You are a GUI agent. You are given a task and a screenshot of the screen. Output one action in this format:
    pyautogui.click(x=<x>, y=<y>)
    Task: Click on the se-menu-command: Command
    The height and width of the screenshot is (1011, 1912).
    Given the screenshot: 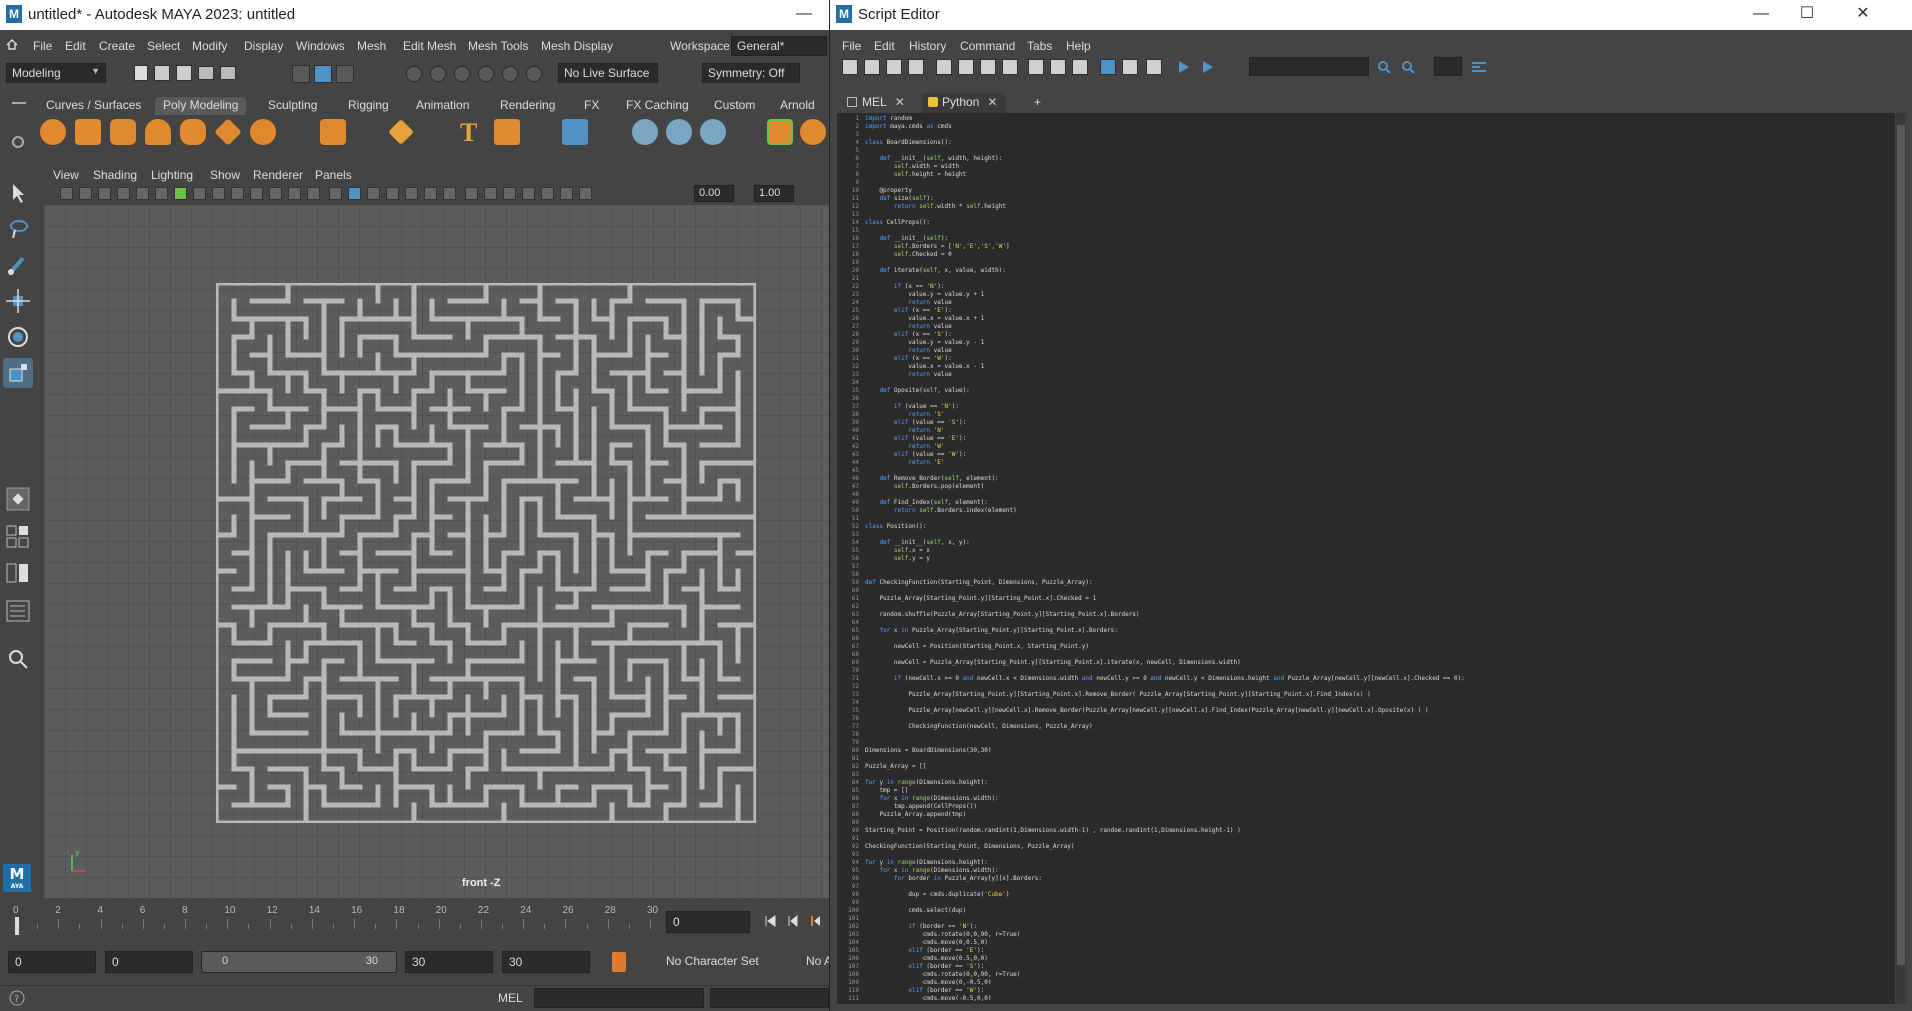 What is the action you would take?
    pyautogui.click(x=987, y=46)
    